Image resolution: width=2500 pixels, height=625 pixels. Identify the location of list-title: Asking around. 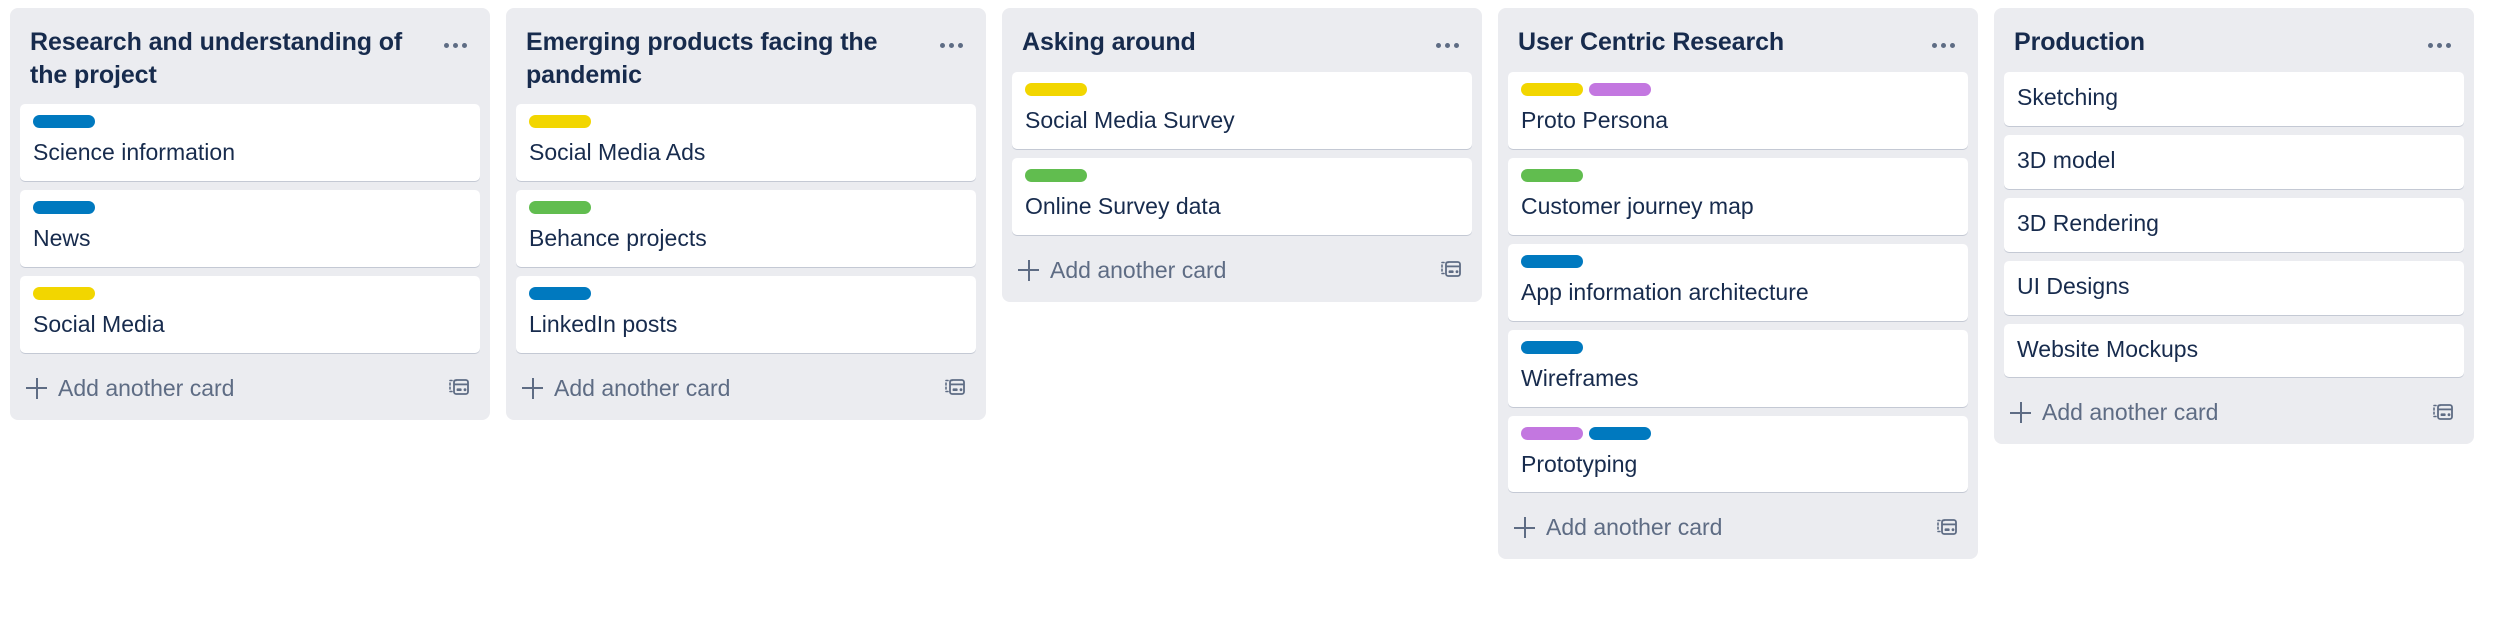
(1221, 42).